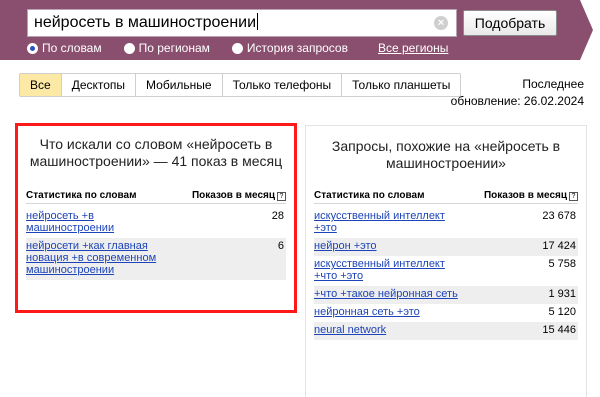 The height and width of the screenshot is (397, 600). Describe the element at coordinates (559, 216) in the screenshot. I see `query-count: 23 678` at that location.